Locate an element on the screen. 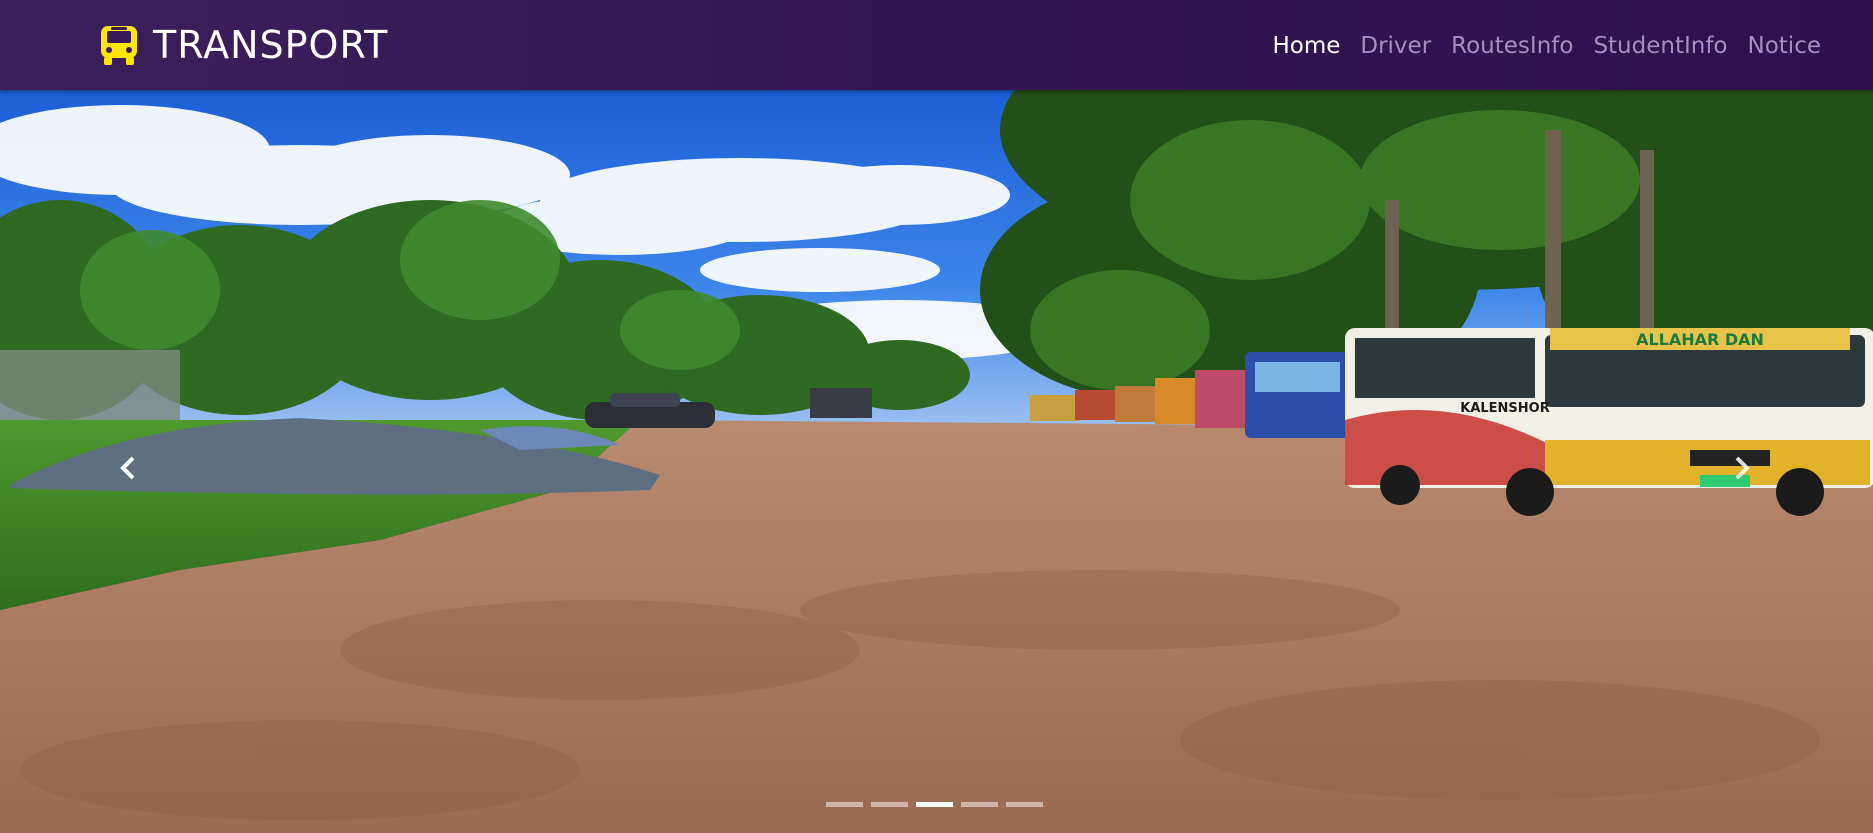 Image resolution: width=1873 pixels, height=833 pixels. brand-name: TRANSPORT is located at coordinates (271, 45).